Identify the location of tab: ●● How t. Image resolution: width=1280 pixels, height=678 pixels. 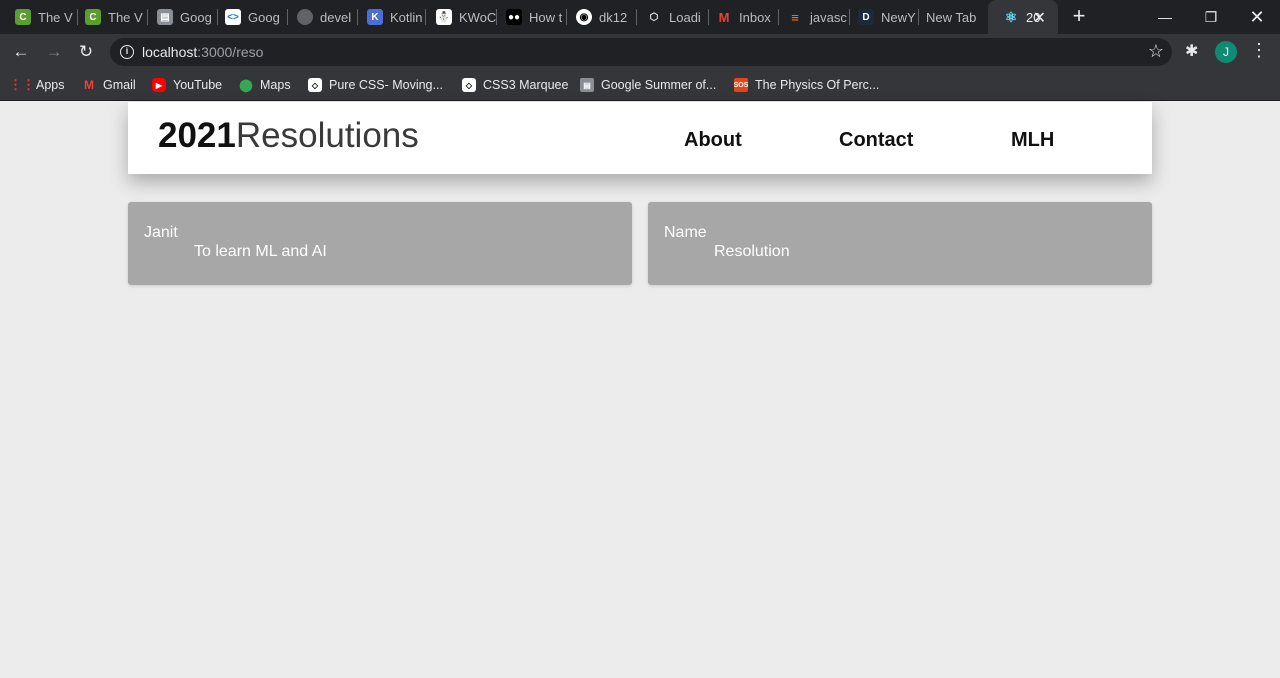
(529, 17).